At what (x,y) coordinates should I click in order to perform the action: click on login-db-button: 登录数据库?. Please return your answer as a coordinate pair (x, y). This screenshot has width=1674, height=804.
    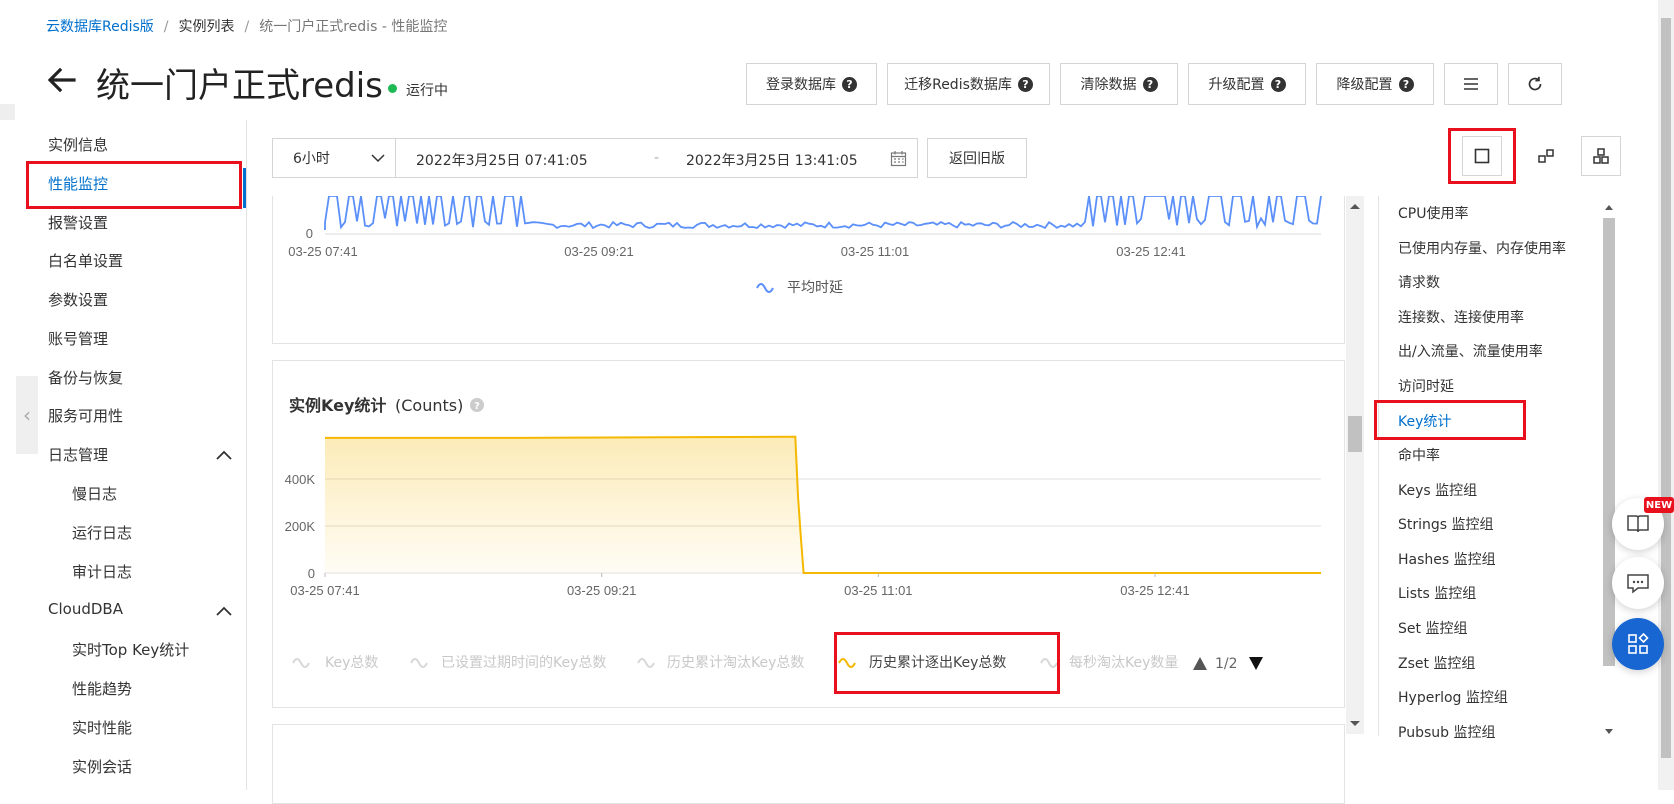
    Looking at the image, I should click on (811, 84).